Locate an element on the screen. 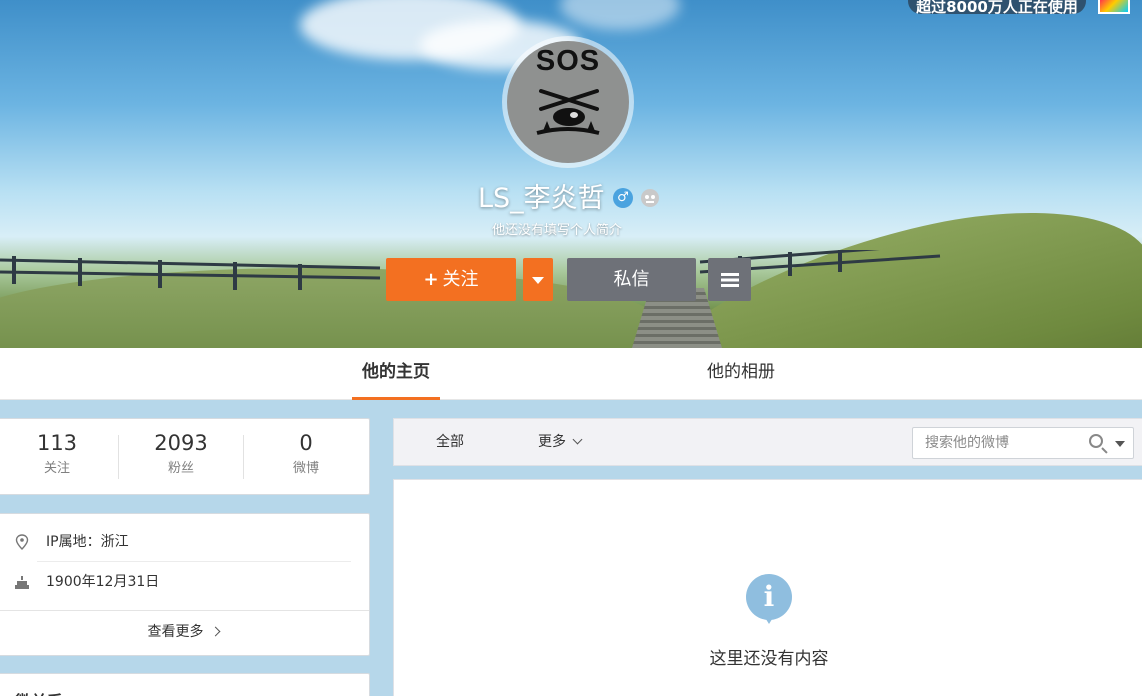 The height and width of the screenshot is (696, 1142). profile-username: LS_李炎哲 is located at coordinates (541, 198).